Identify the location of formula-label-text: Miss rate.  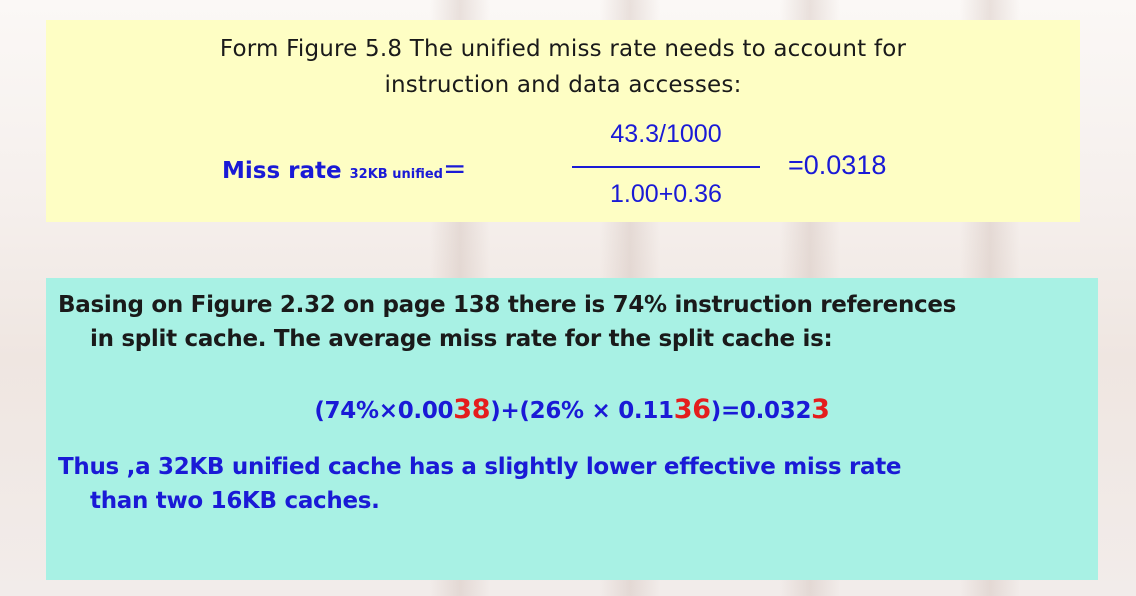
(282, 171).